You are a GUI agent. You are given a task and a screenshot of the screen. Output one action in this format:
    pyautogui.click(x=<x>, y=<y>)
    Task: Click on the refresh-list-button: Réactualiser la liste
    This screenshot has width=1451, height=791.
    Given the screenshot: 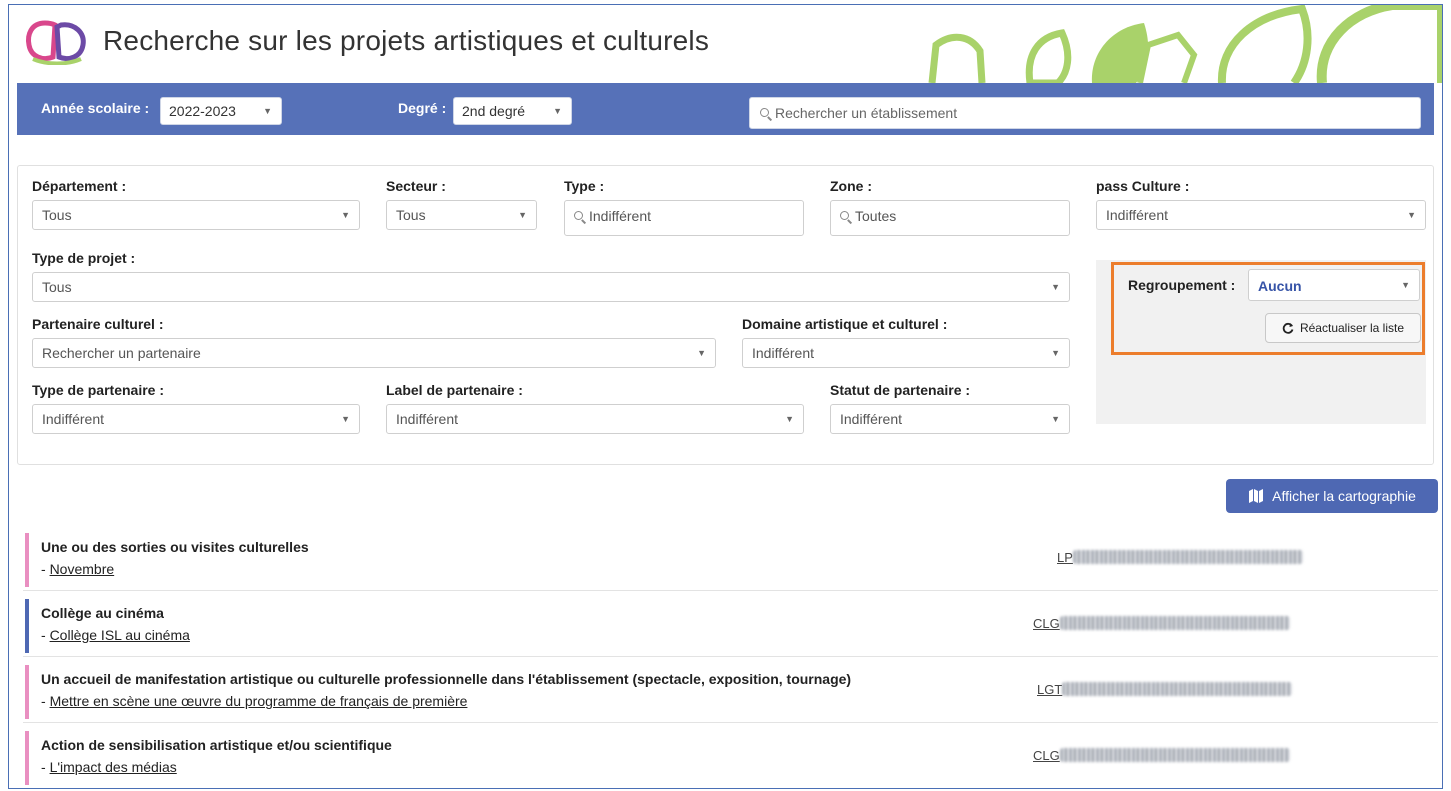 What is the action you would take?
    pyautogui.click(x=1343, y=328)
    